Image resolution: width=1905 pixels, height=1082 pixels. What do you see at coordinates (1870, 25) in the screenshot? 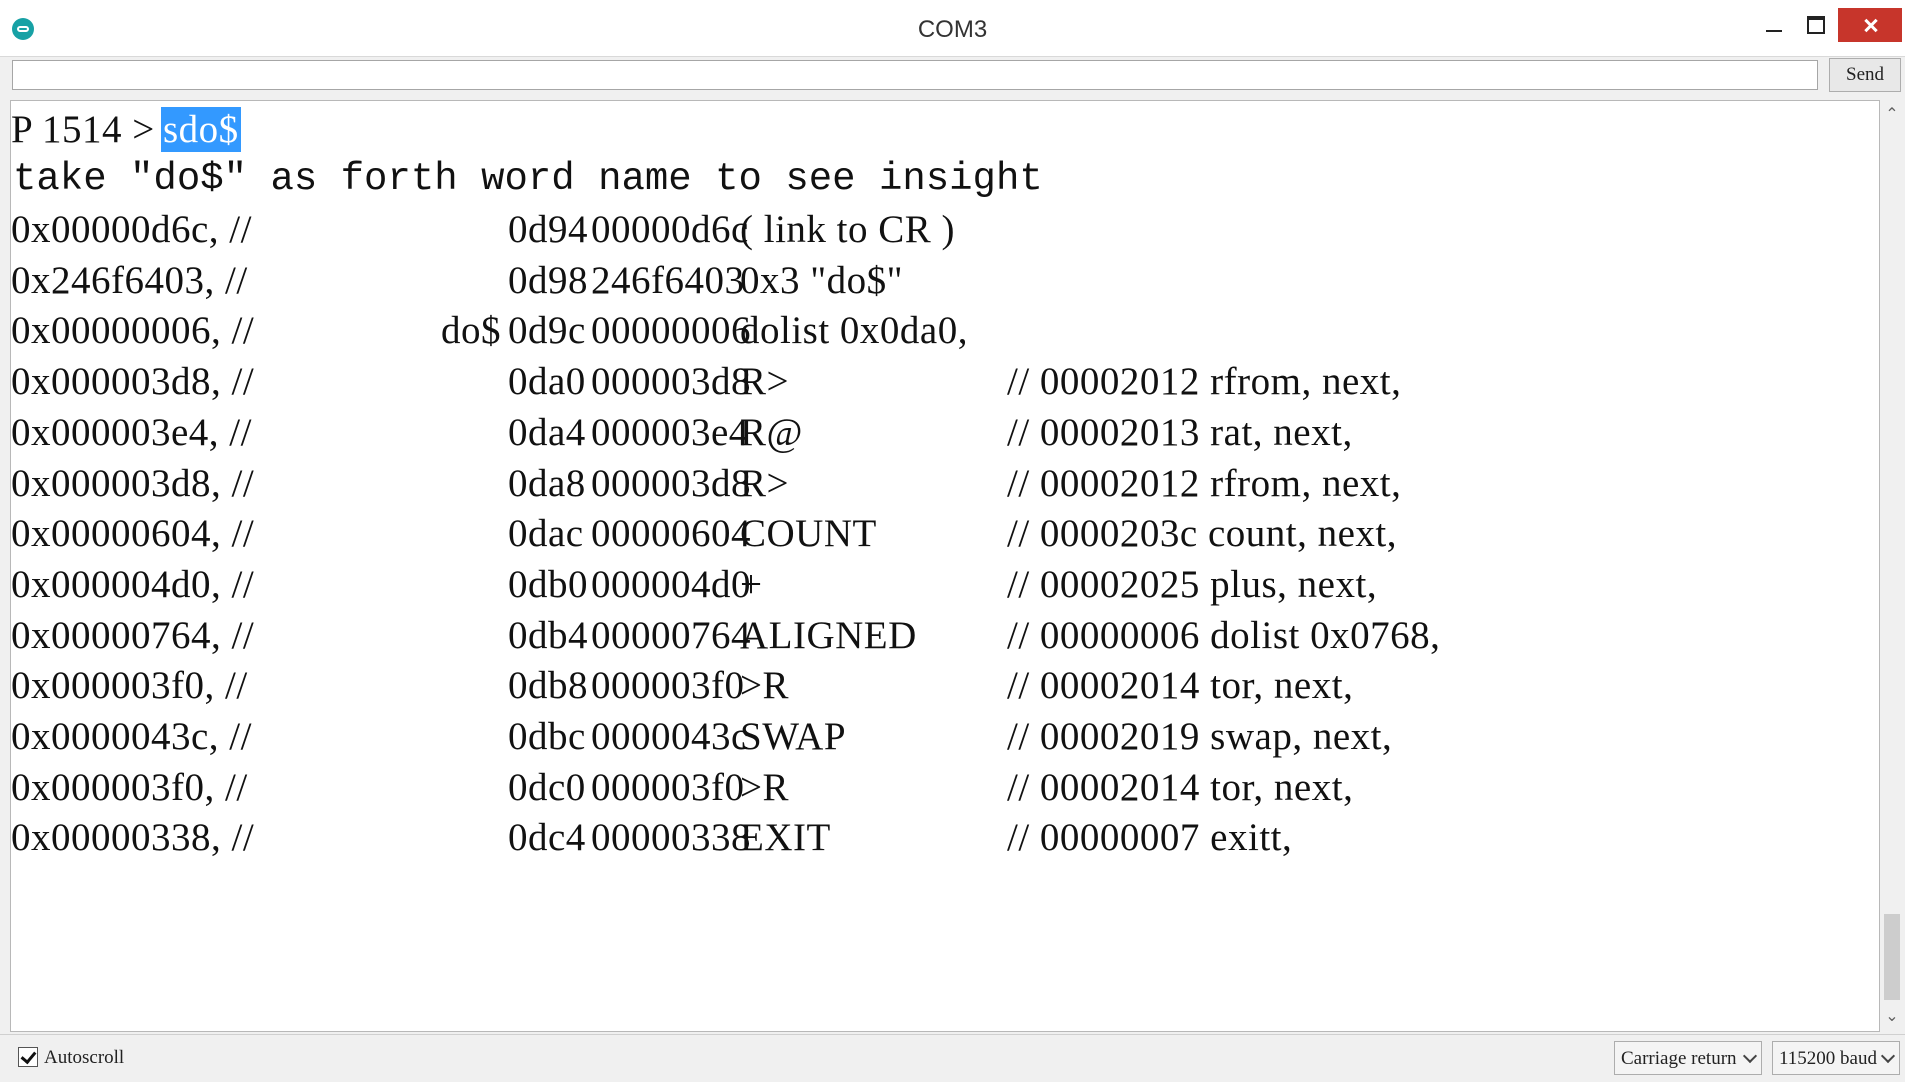
I see `close-icon` at bounding box center [1870, 25].